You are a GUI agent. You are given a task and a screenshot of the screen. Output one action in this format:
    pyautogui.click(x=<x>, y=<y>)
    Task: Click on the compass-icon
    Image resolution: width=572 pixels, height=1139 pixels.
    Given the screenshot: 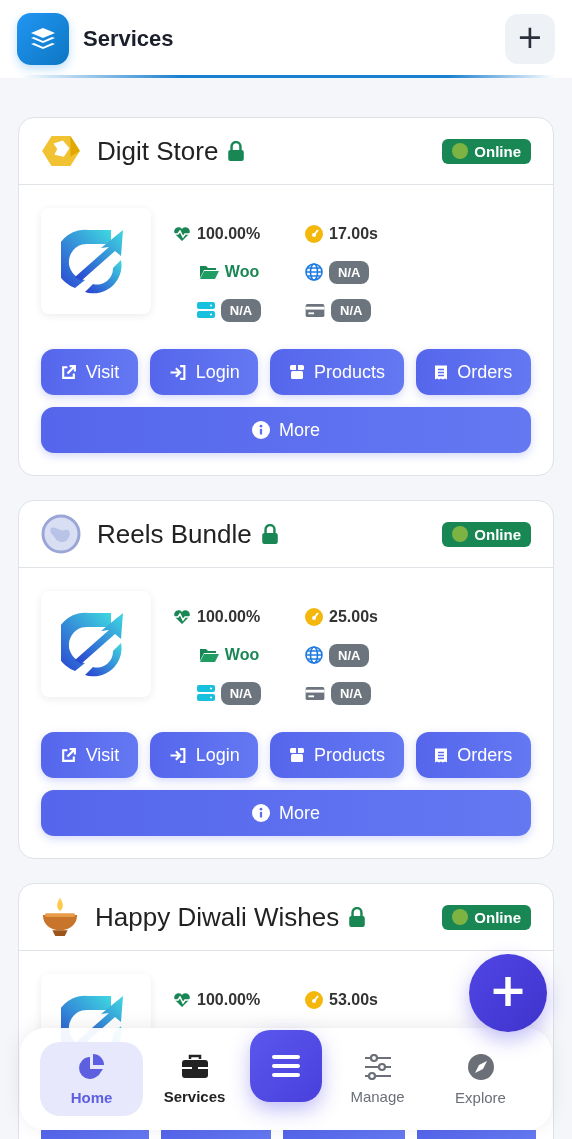 What is the action you would take?
    pyautogui.click(x=480, y=1066)
    